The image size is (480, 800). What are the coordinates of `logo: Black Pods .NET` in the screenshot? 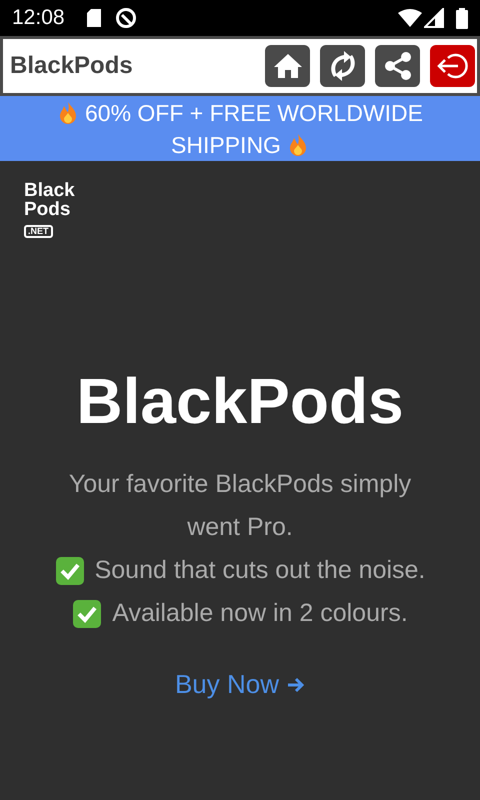 It's located at (50, 209).